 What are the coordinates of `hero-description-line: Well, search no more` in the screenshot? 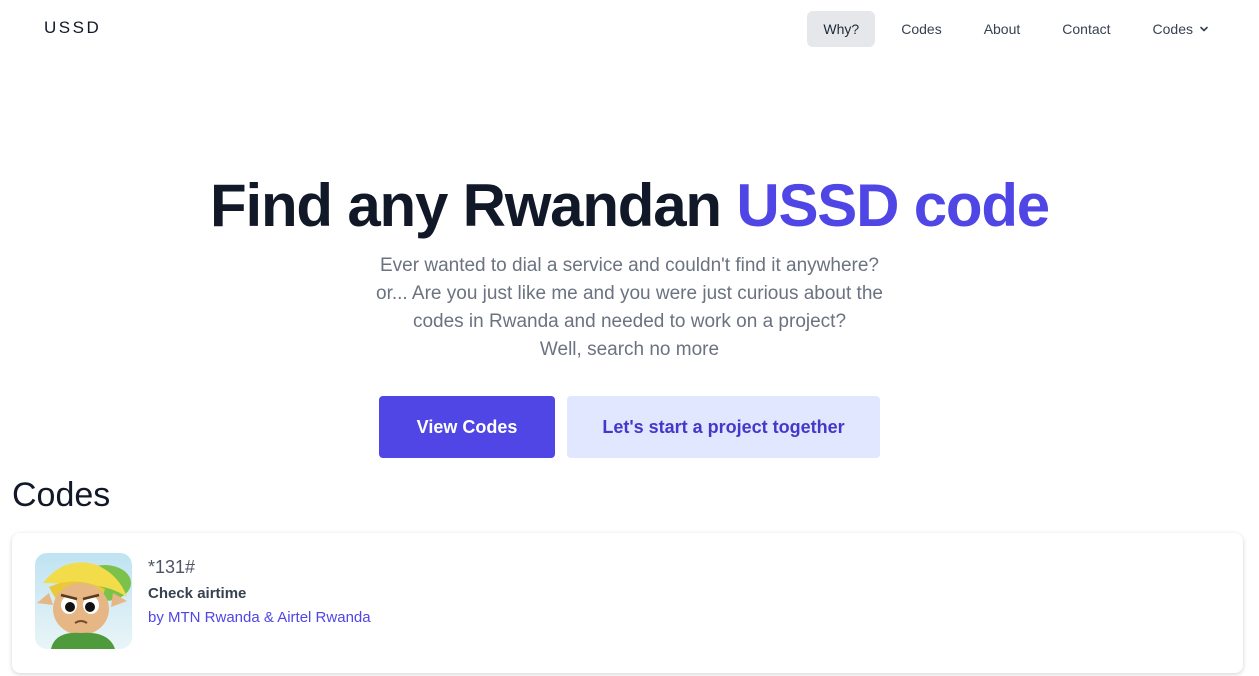 It's located at (629, 349).